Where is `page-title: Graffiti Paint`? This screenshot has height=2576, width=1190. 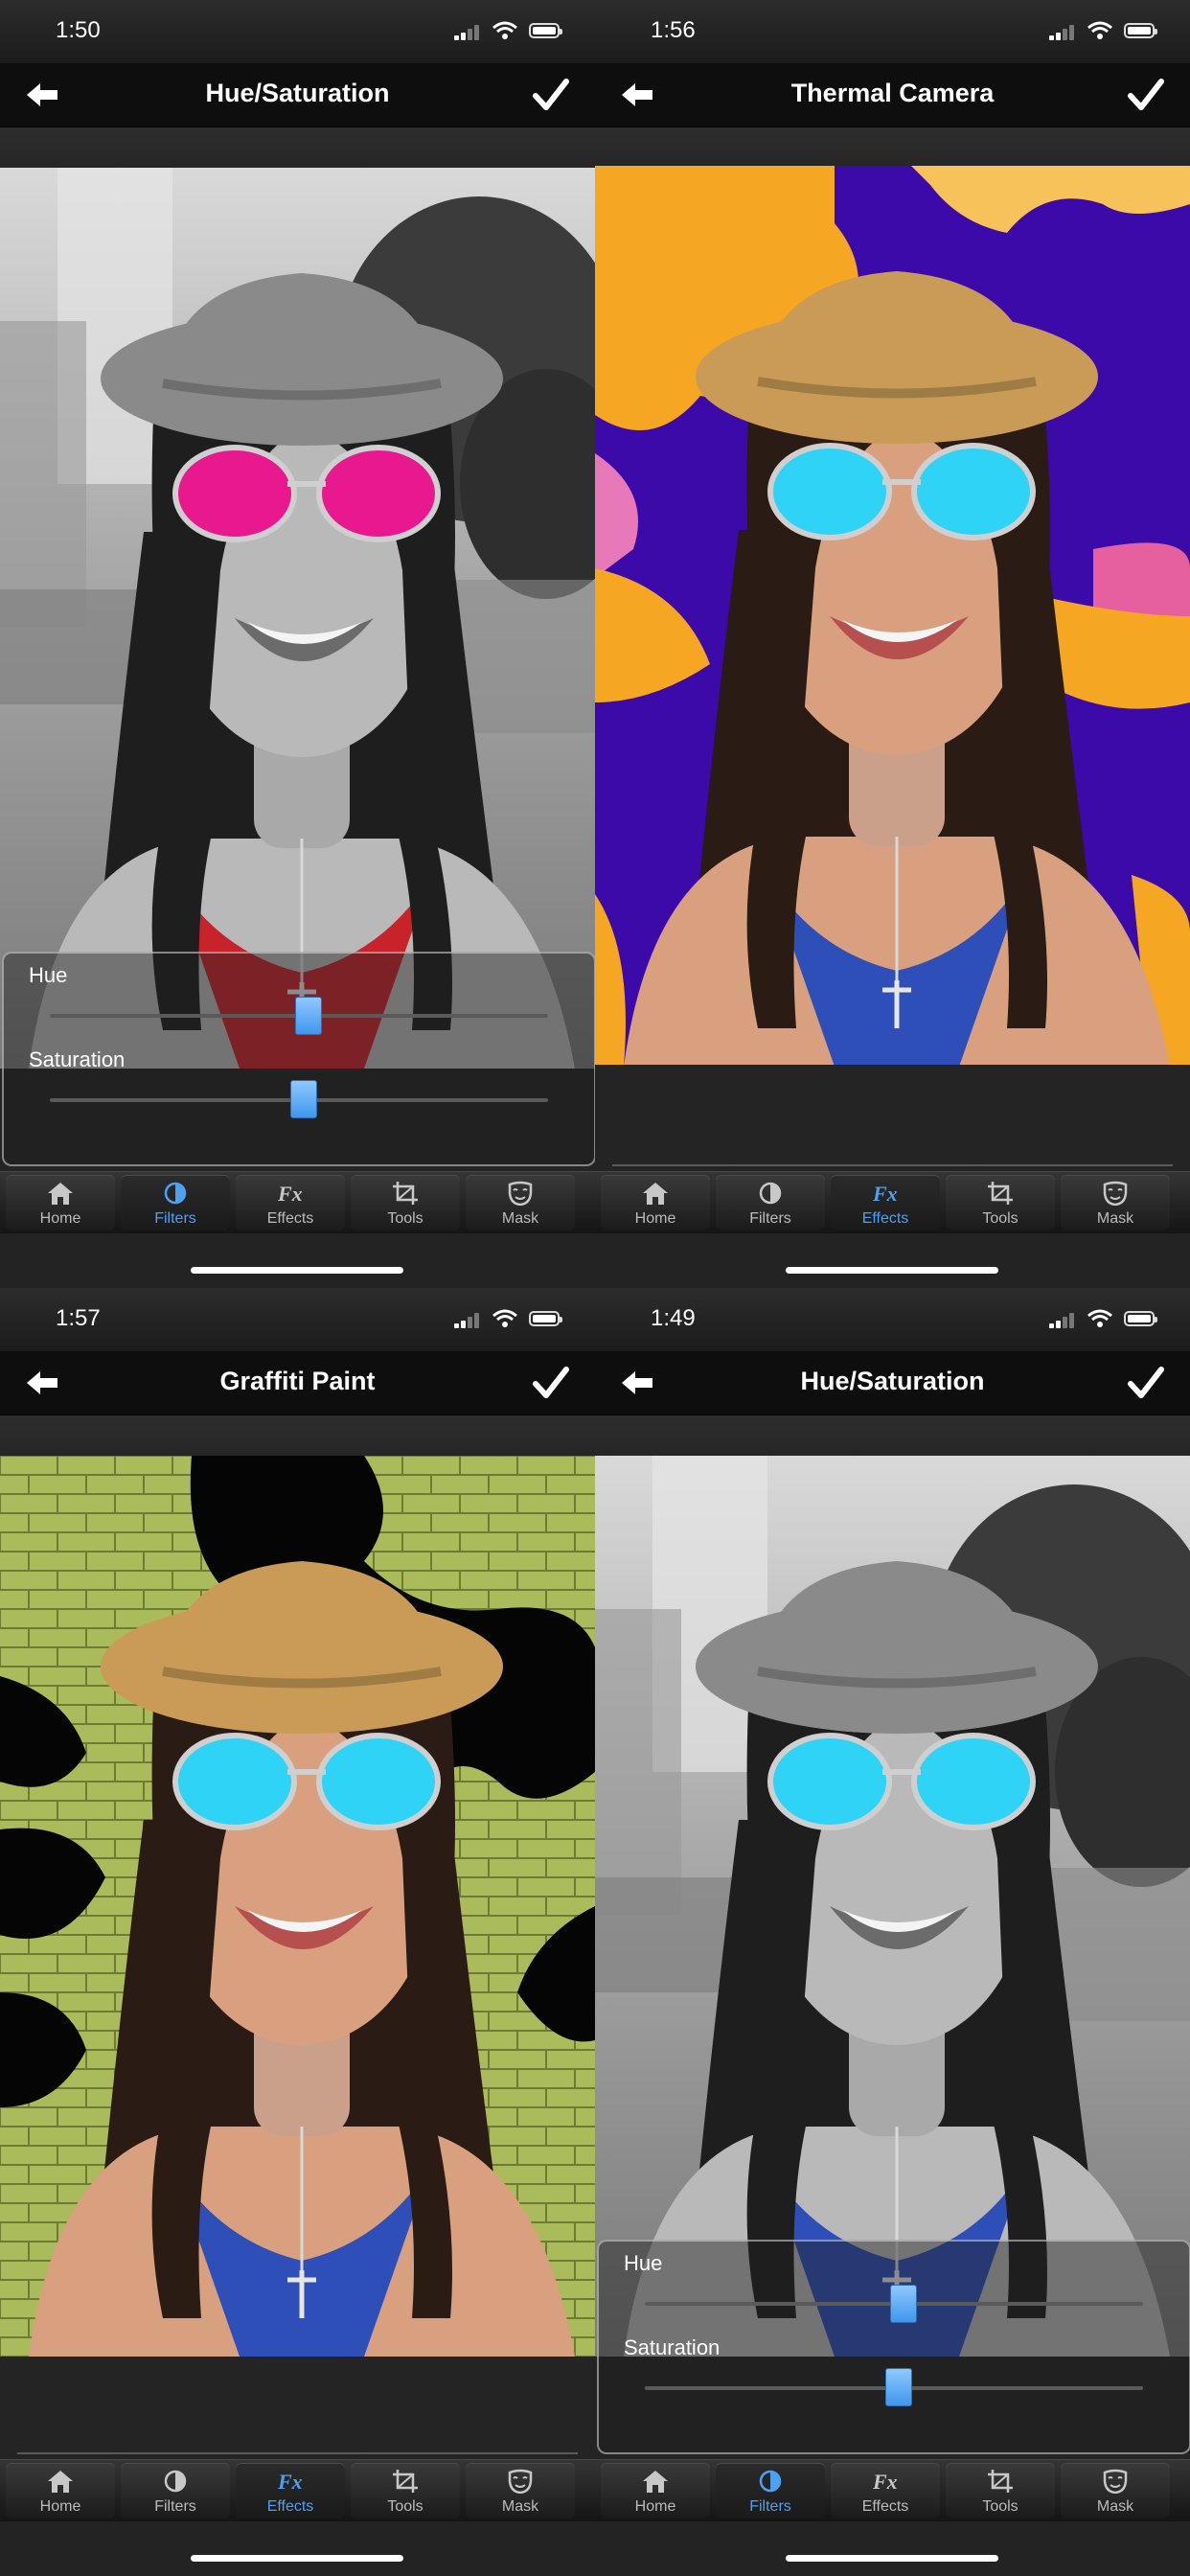 page-title: Graffiti Paint is located at coordinates (297, 1381).